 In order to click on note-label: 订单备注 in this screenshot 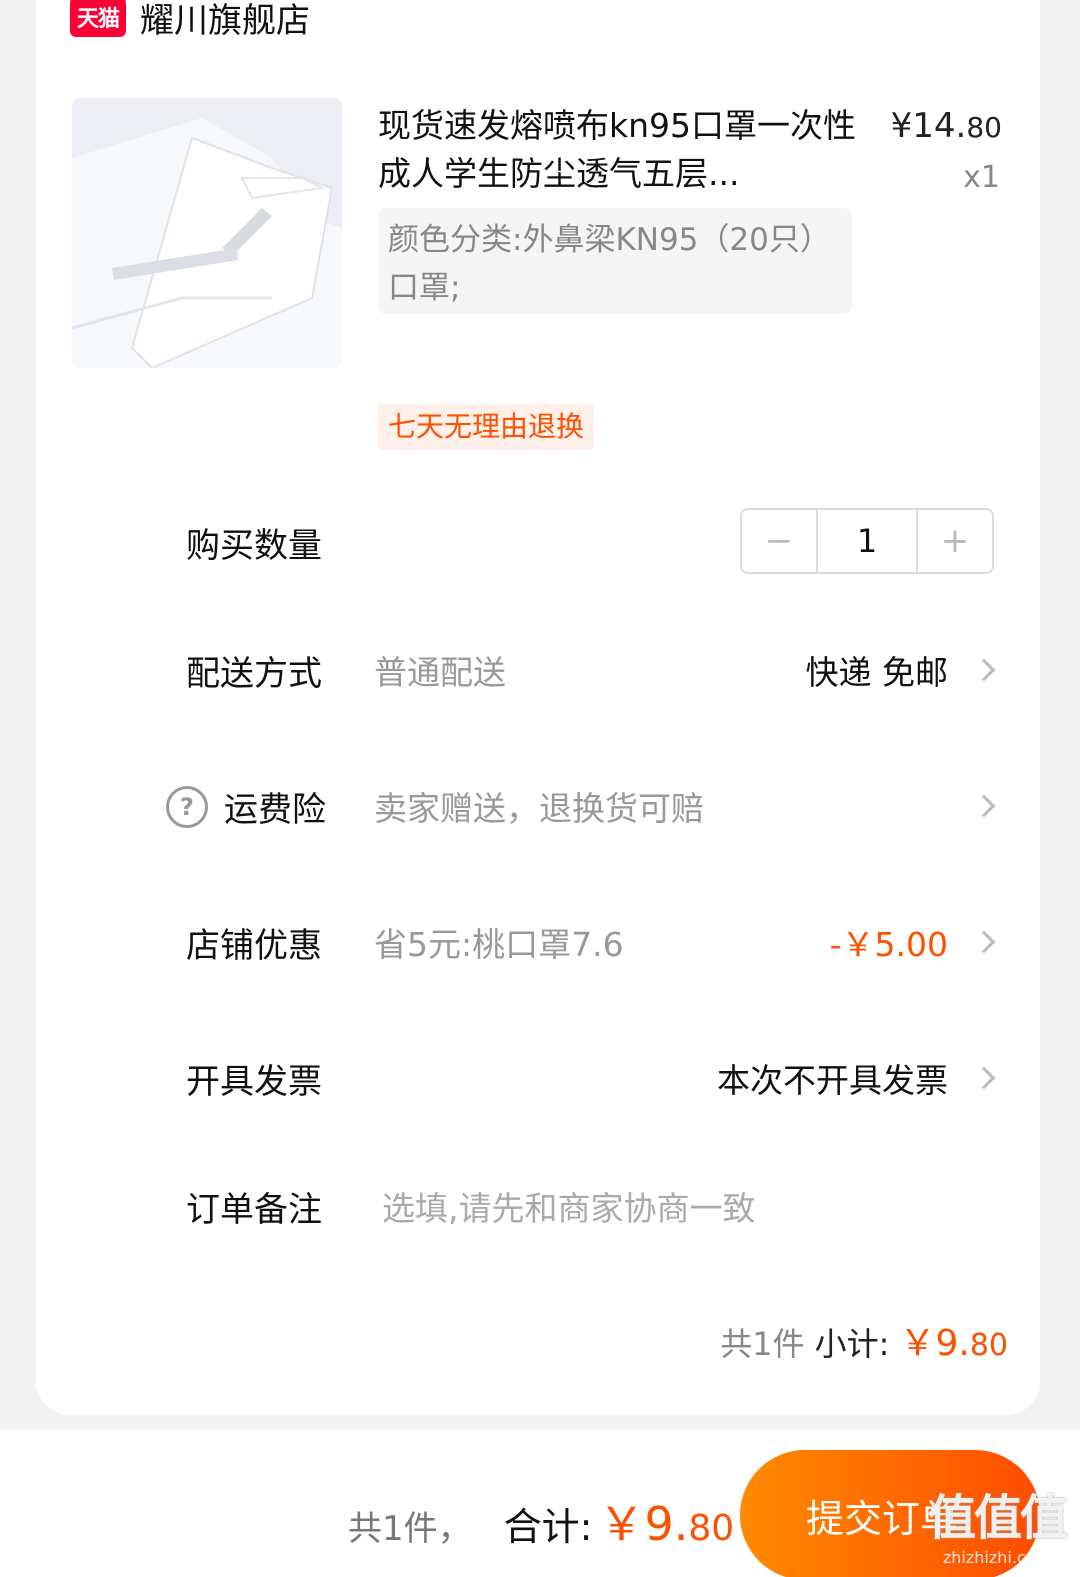, I will do `click(254, 1209)`.